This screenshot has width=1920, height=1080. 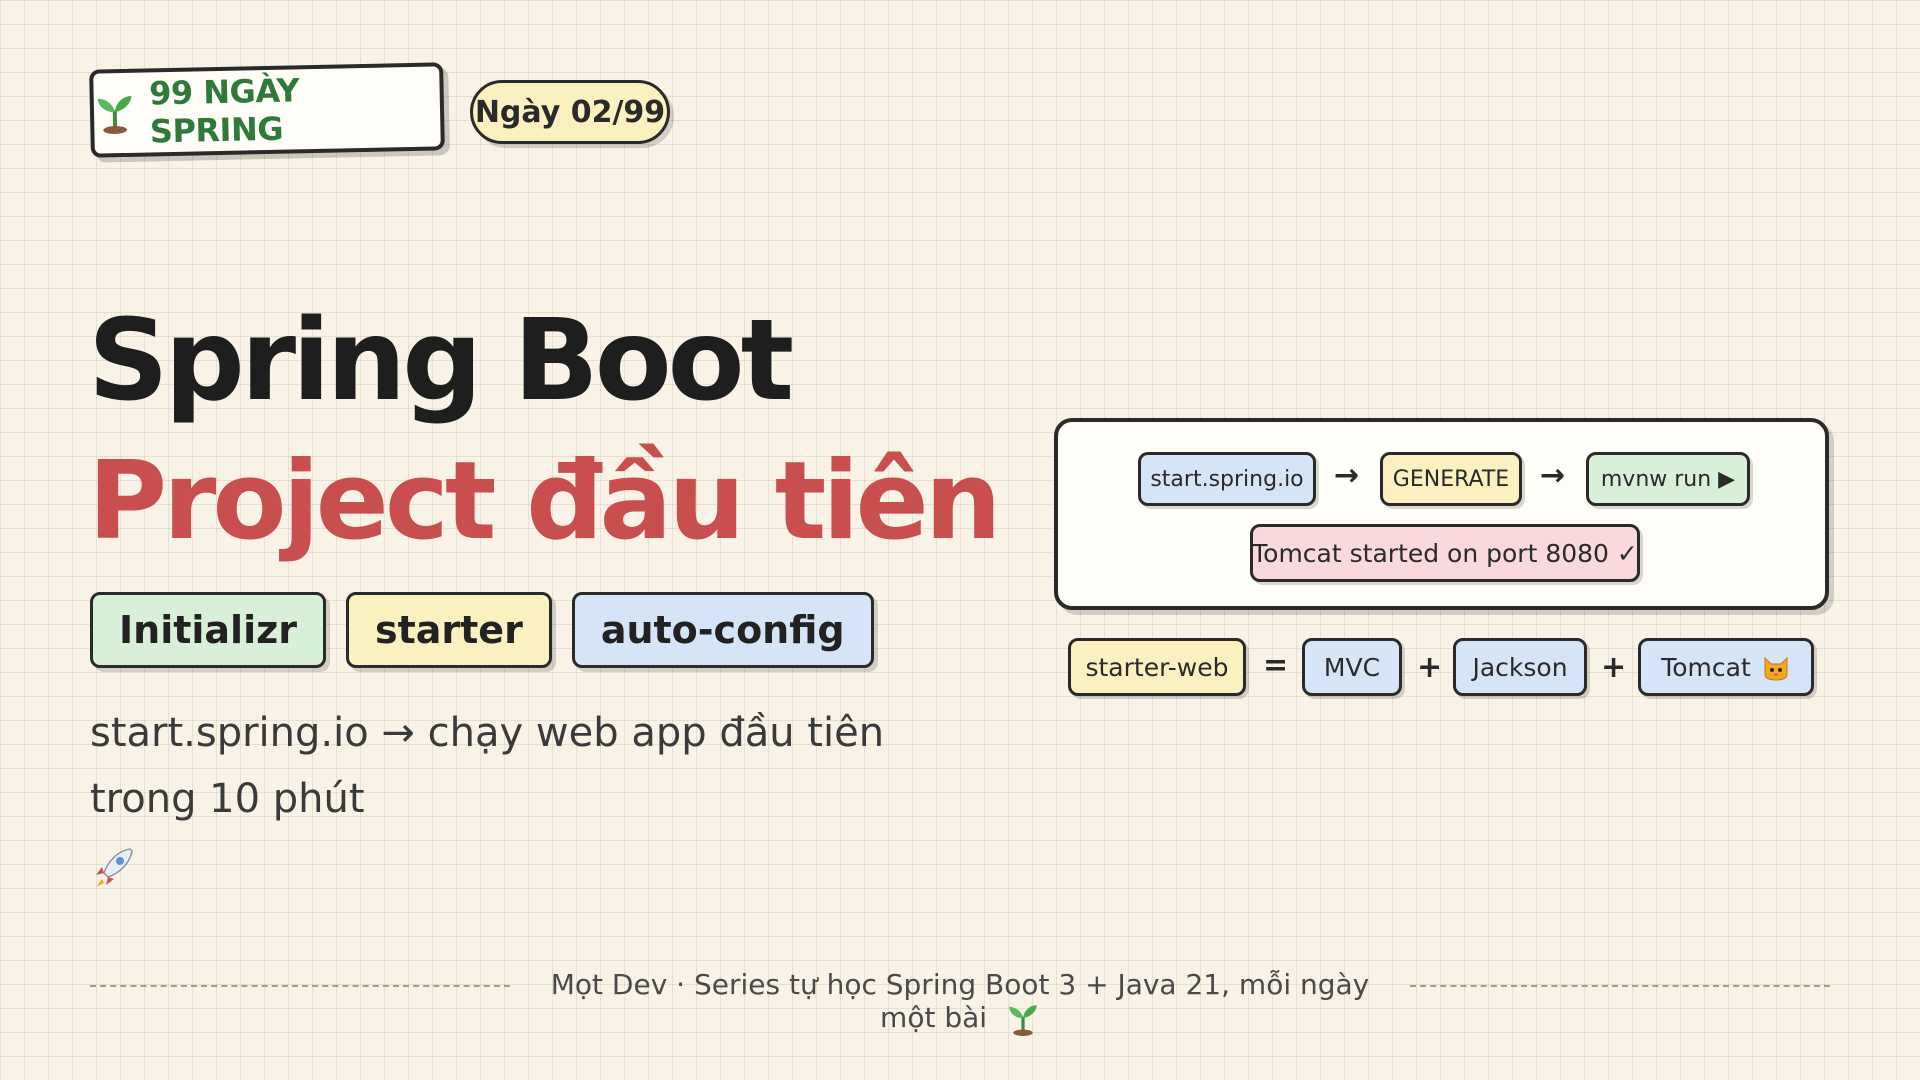 I want to click on day-label: Ngày 02/99, so click(x=570, y=112).